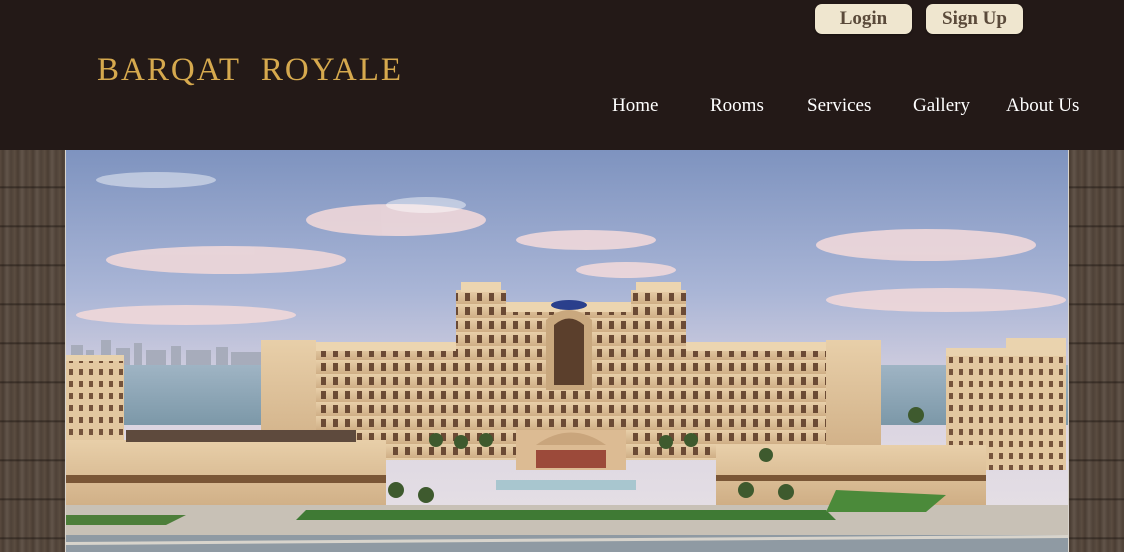 The height and width of the screenshot is (552, 1124). Describe the element at coordinates (635, 106) in the screenshot. I see `nav-item-home: Home` at that location.